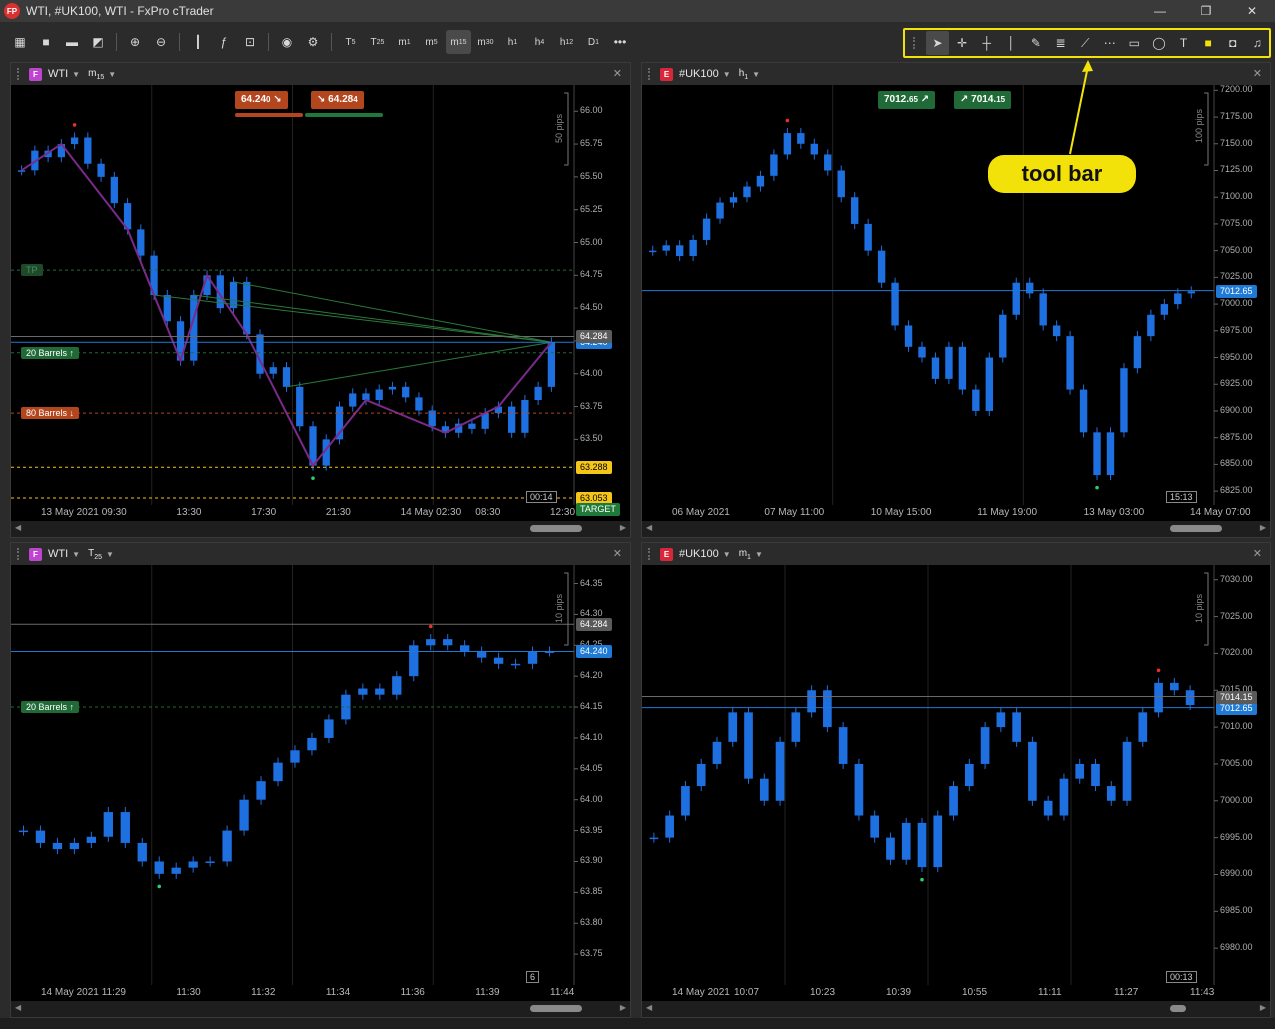 The height and width of the screenshot is (1029, 1275). Describe the element at coordinates (261, 100) in the screenshot. I see `sell-button: 64.240 ↘` at that location.